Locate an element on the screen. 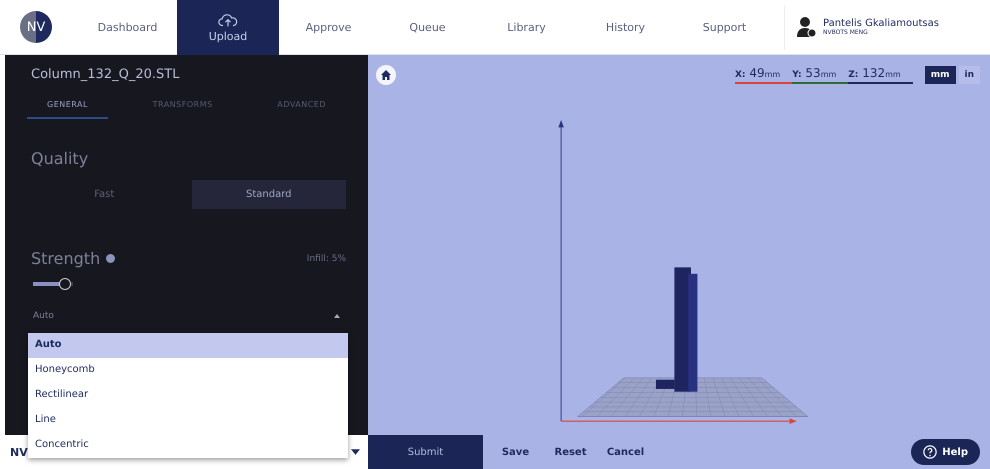  coordinate-readout: Z: 132mm is located at coordinates (880, 75).